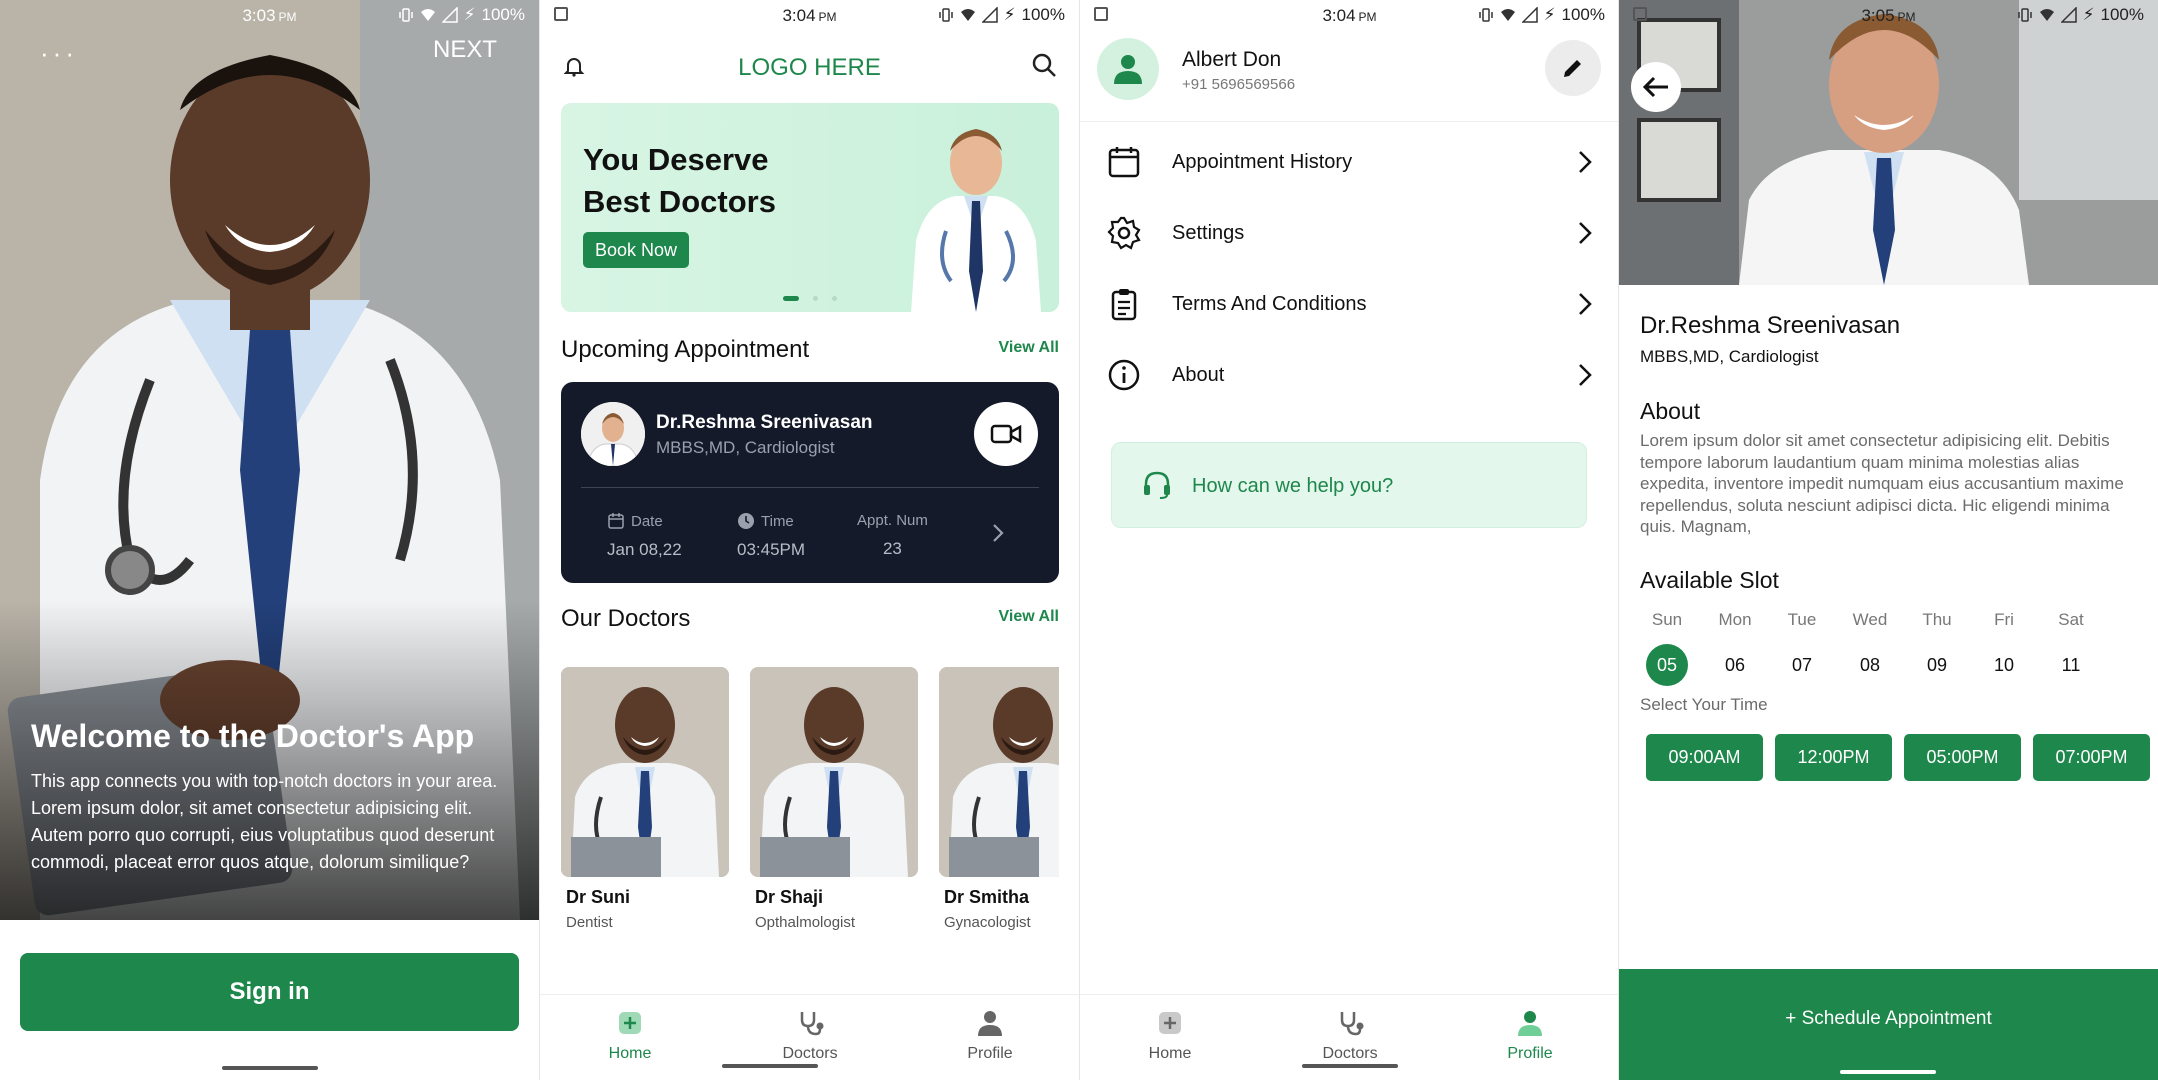  What do you see at coordinates (810, 487) in the screenshot?
I see `card-divider` at bounding box center [810, 487].